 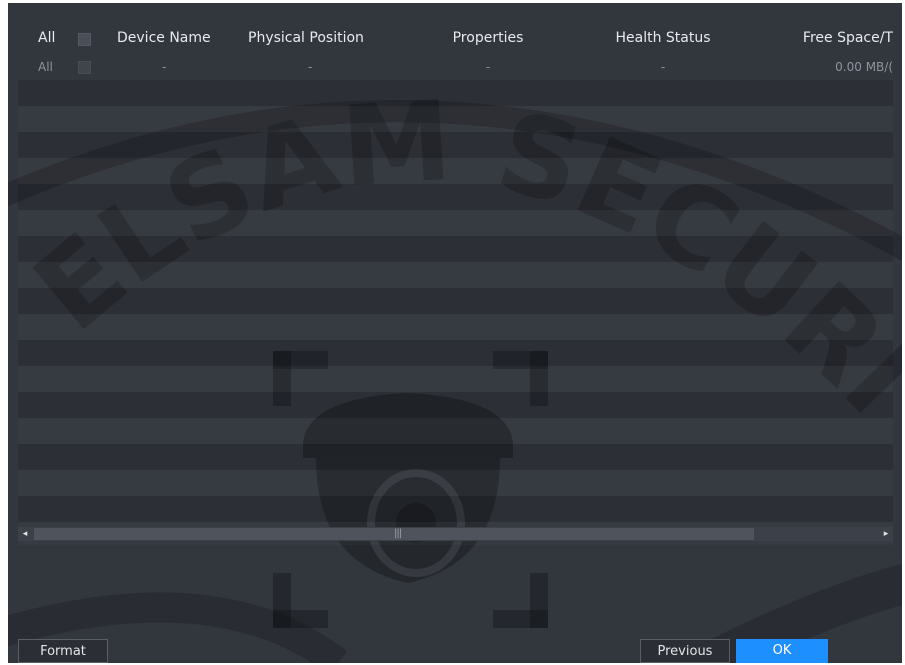 I want to click on horizontal-scrollbar: ◂ ||| ▸, so click(x=455, y=534).